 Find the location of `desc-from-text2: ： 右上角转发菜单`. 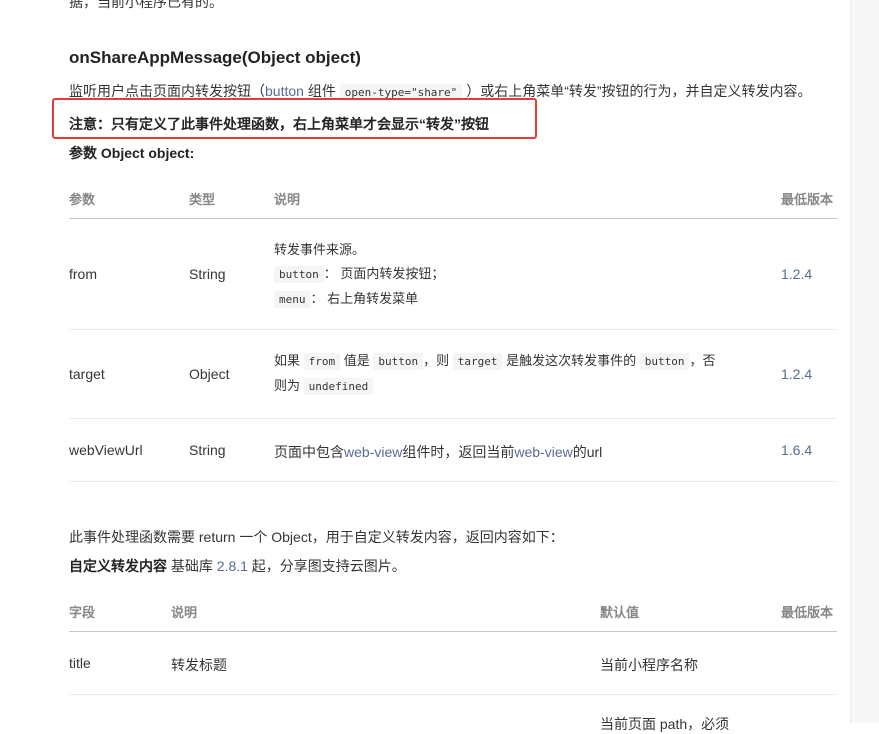

desc-from-text2: ： 右上角转发菜单 is located at coordinates (364, 298).